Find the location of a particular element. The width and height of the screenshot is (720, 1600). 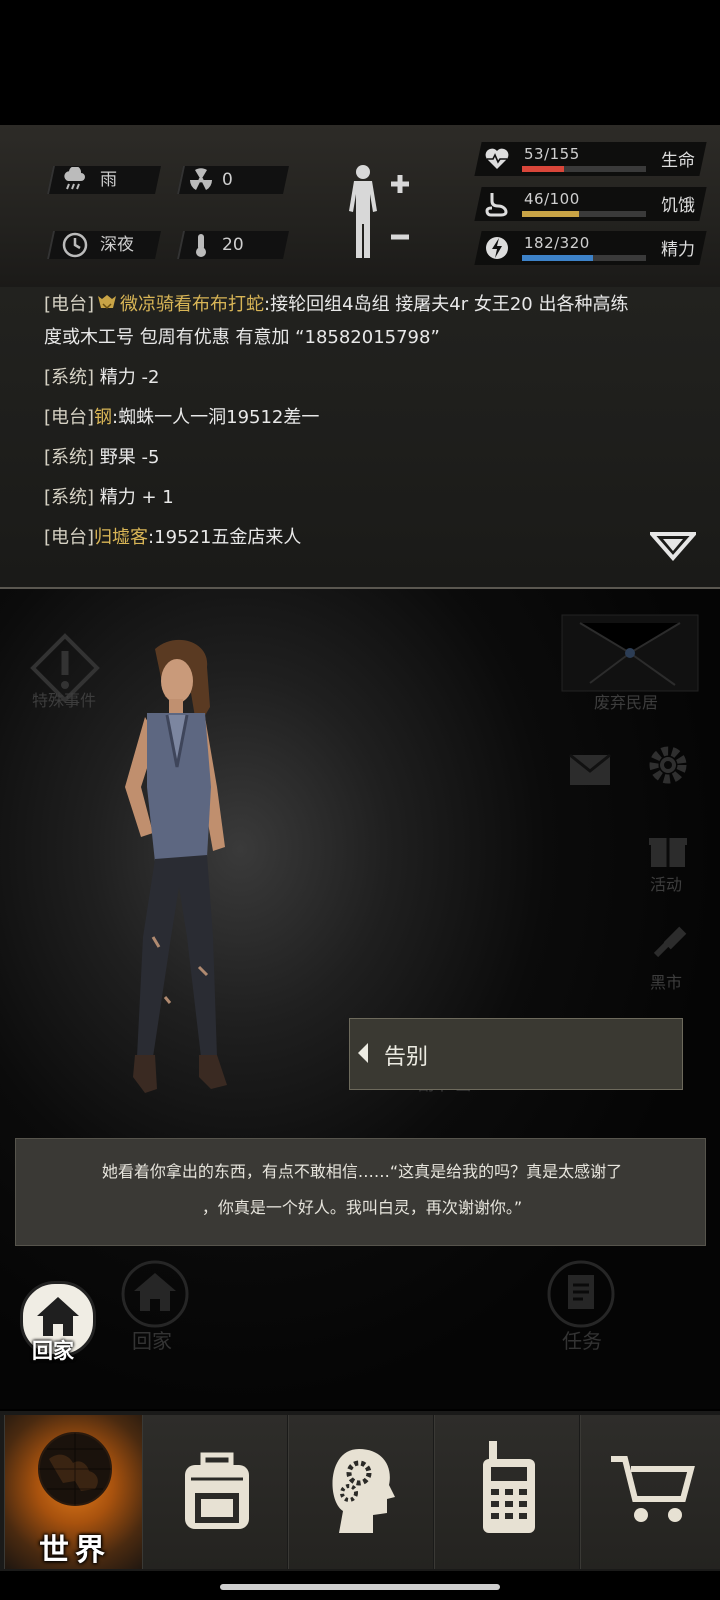

farewell-choice-button: 告别 is located at coordinates (516, 1054).